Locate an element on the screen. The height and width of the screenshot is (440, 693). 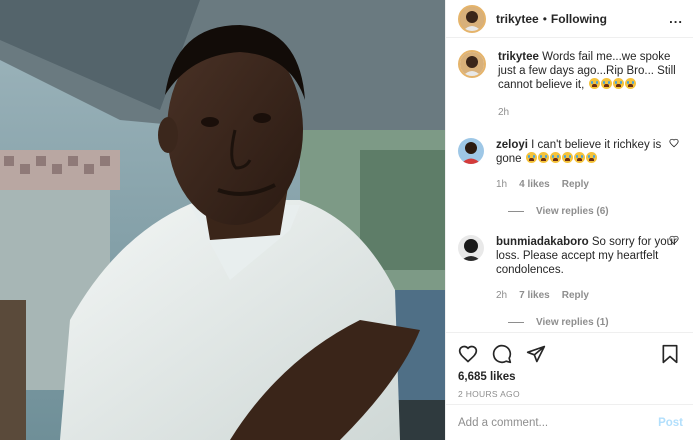
share-icon is located at coordinates (536, 354).